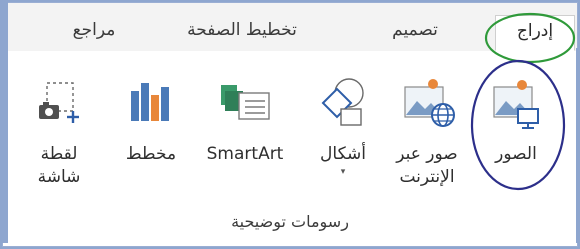  I want to click on tab-insert: إدراج, so click(535, 33).